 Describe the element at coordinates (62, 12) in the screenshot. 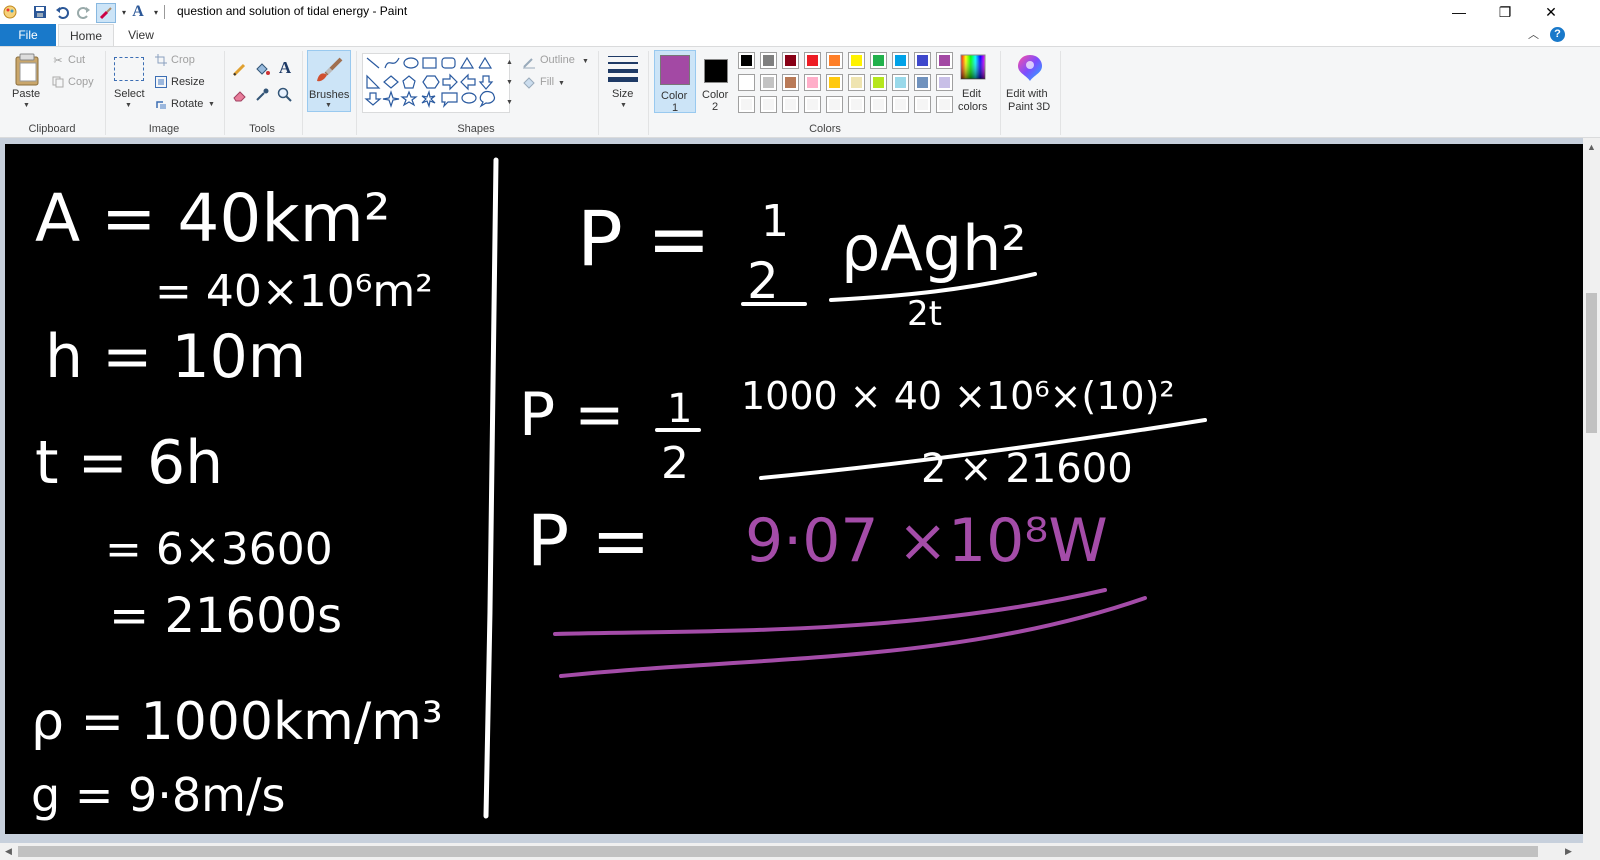

I see `undo-icon` at that location.